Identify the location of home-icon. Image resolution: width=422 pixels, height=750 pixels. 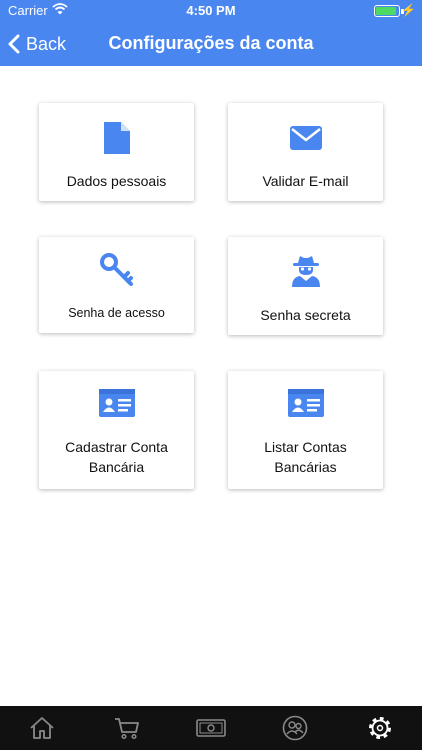
(42, 728).